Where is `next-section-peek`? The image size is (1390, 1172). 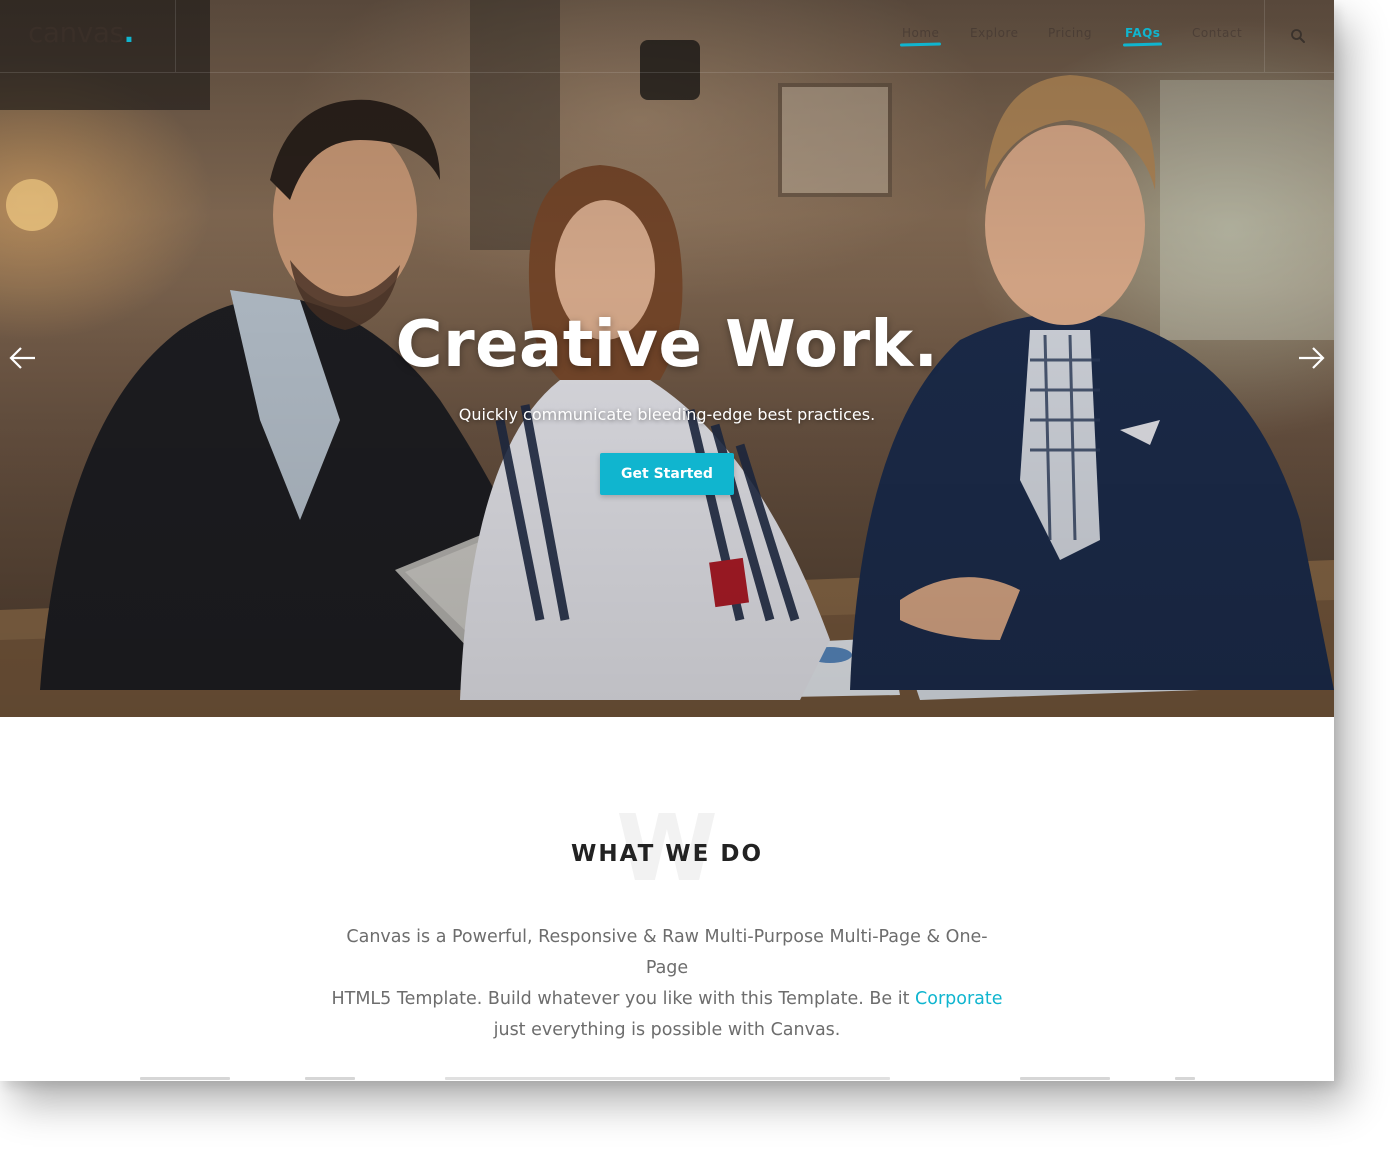
next-section-peek is located at coordinates (667, 1078).